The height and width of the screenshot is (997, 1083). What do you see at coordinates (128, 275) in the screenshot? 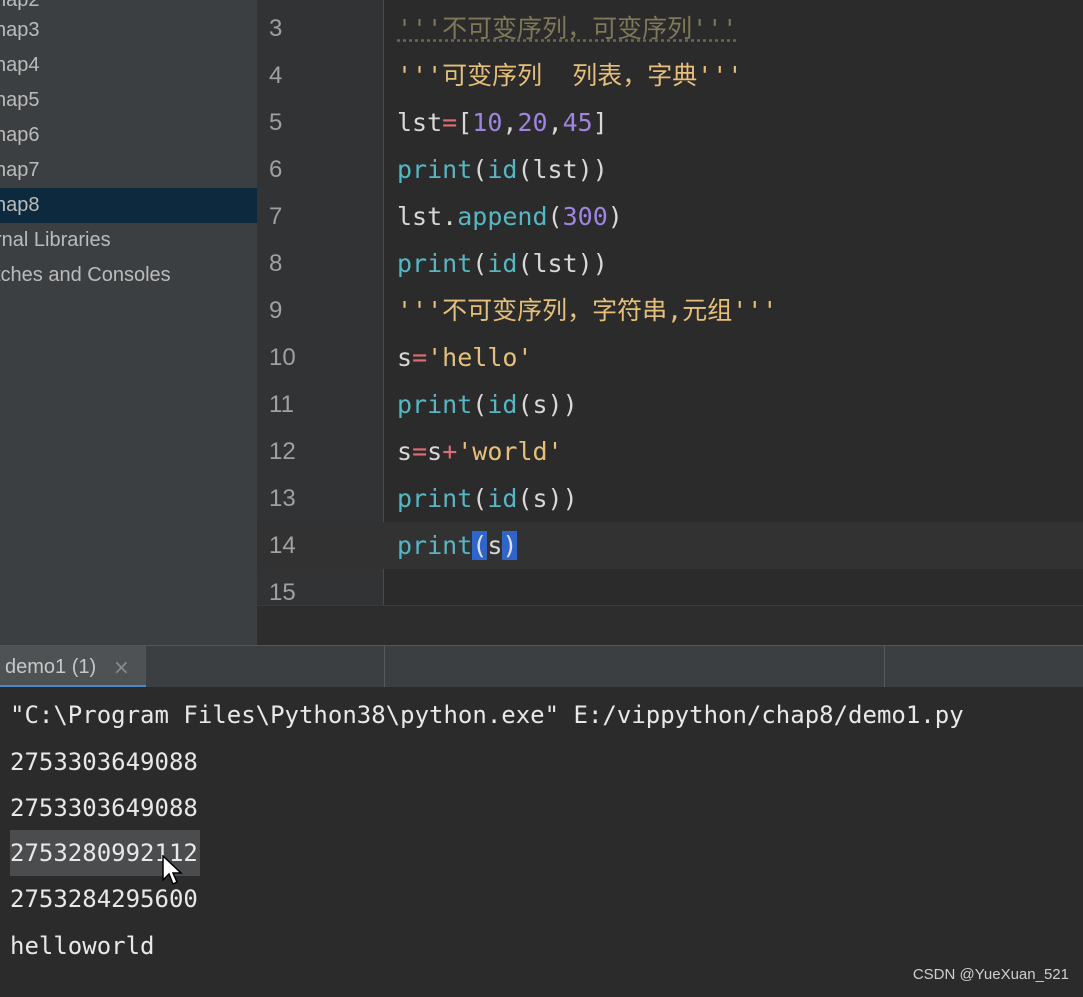
I see `sidebar-item: tches and Consoles` at bounding box center [128, 275].